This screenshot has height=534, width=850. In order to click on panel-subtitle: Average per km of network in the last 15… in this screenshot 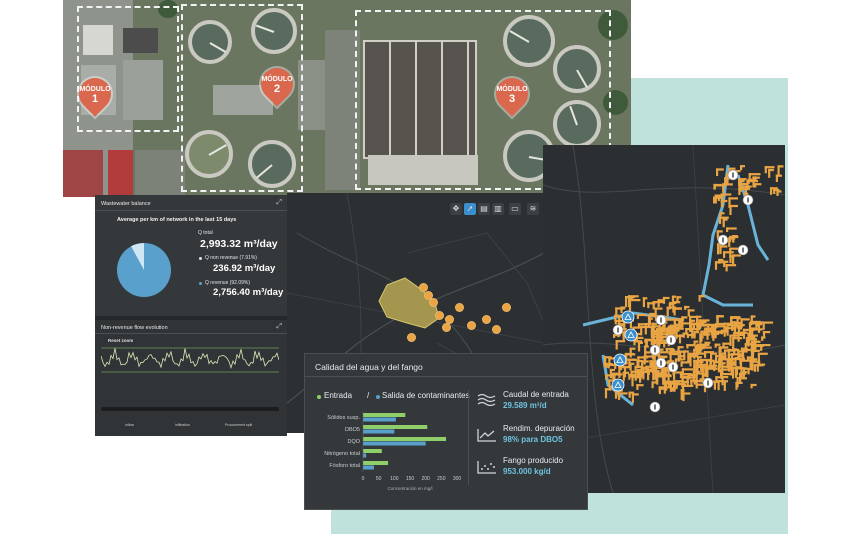, I will do `click(177, 220)`.